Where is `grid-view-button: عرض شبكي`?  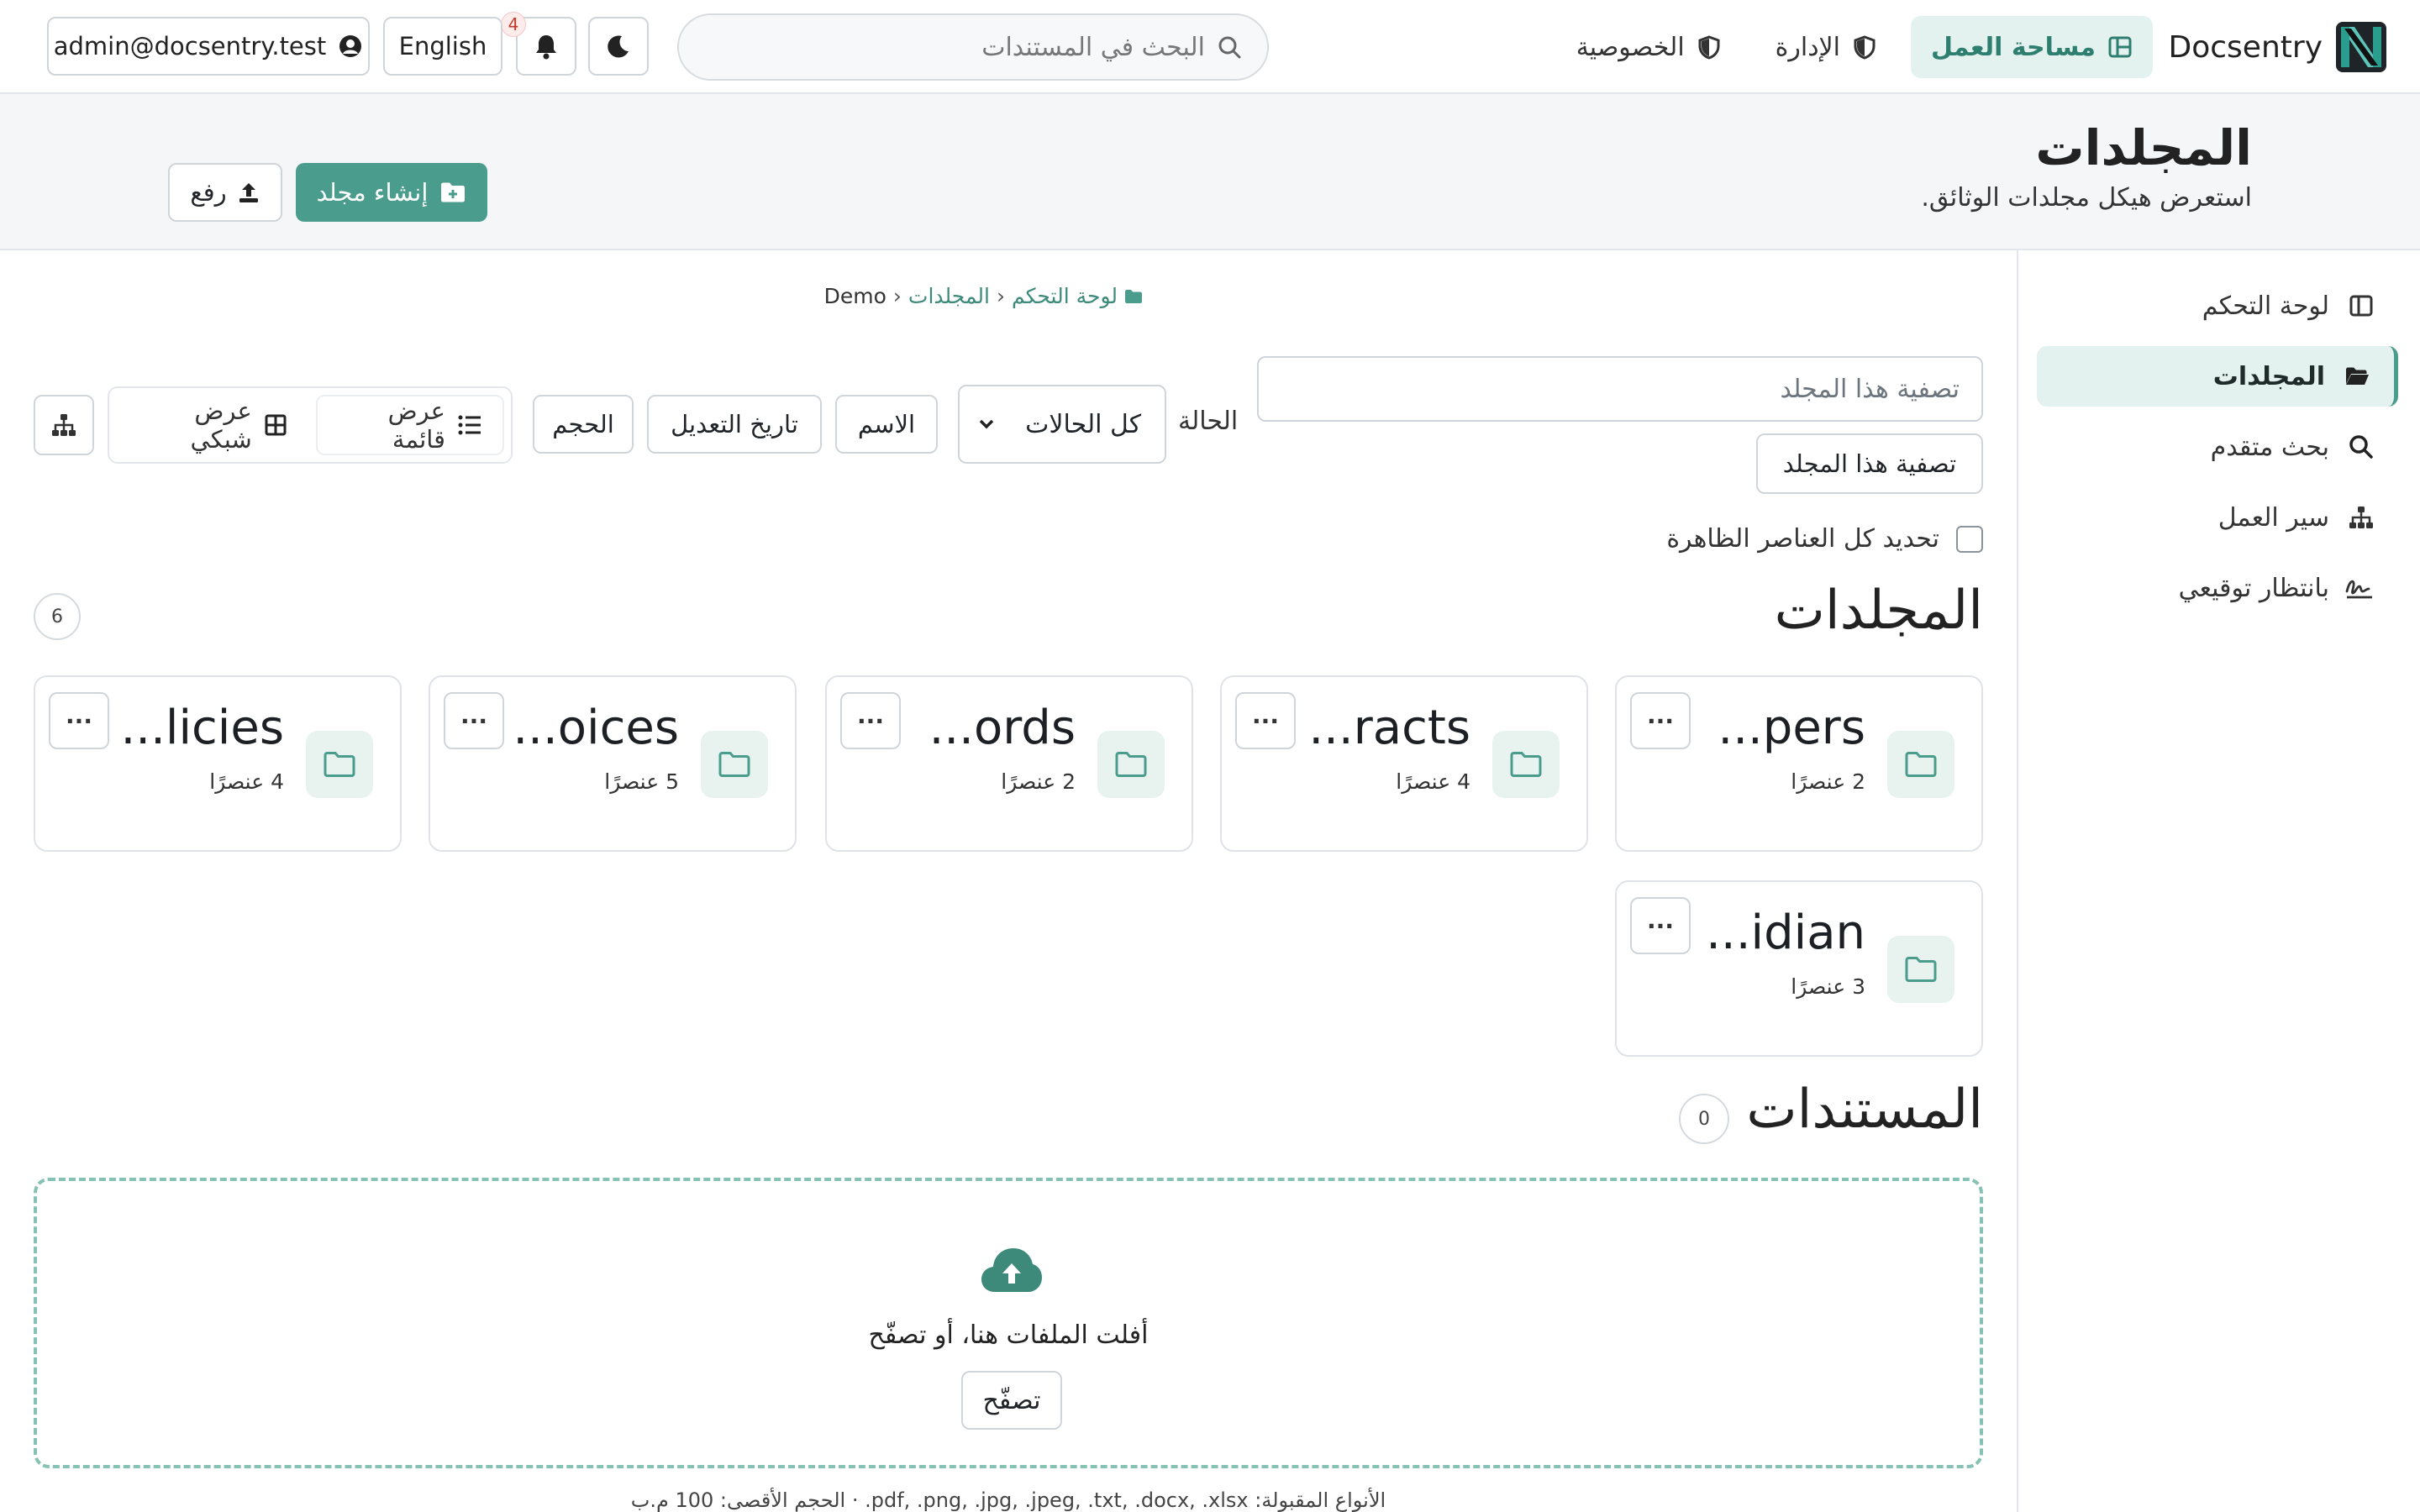
grid-view-button: عرض شبكي is located at coordinates (212, 425).